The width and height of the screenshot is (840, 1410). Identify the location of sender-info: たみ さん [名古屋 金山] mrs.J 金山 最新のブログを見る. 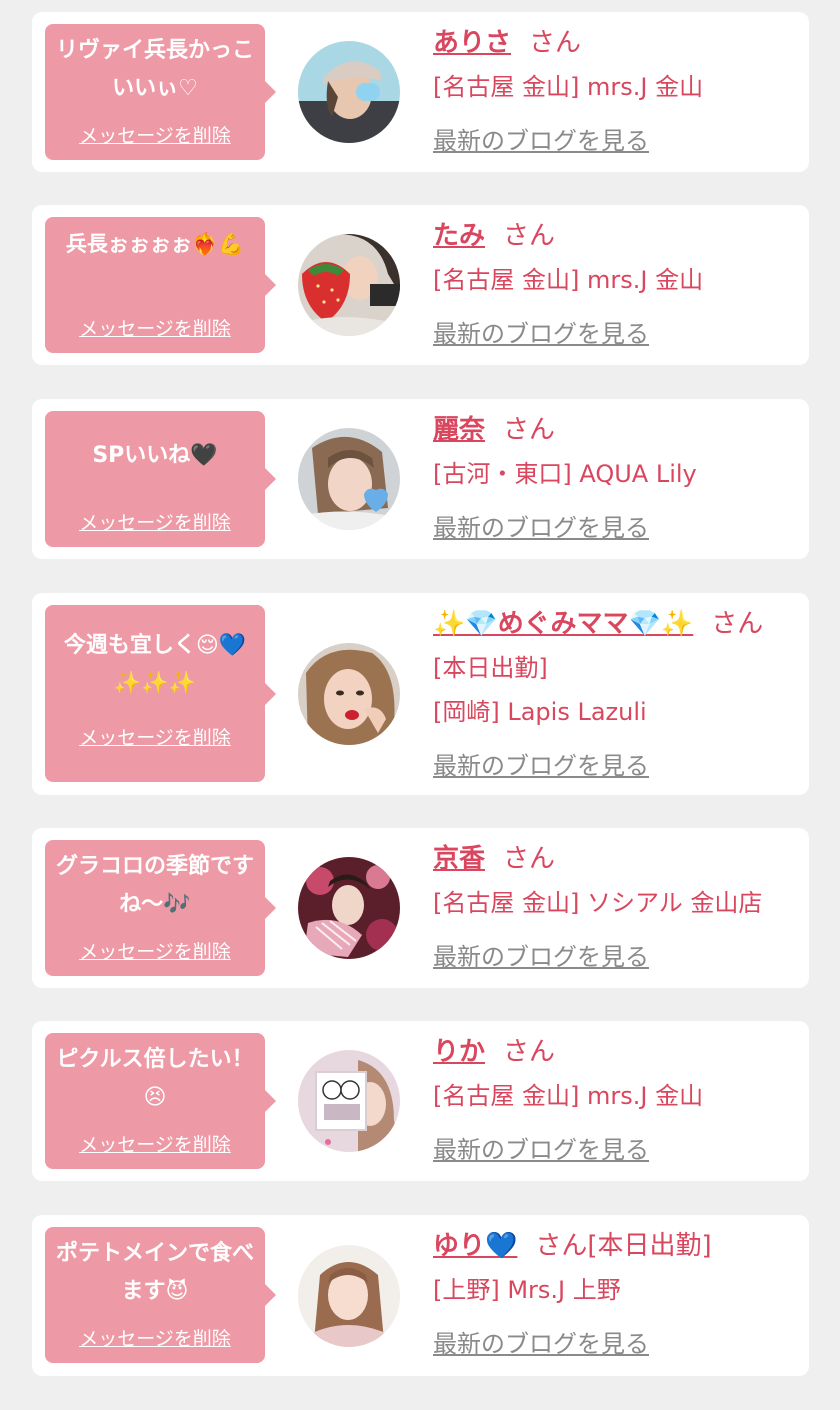
(616, 285).